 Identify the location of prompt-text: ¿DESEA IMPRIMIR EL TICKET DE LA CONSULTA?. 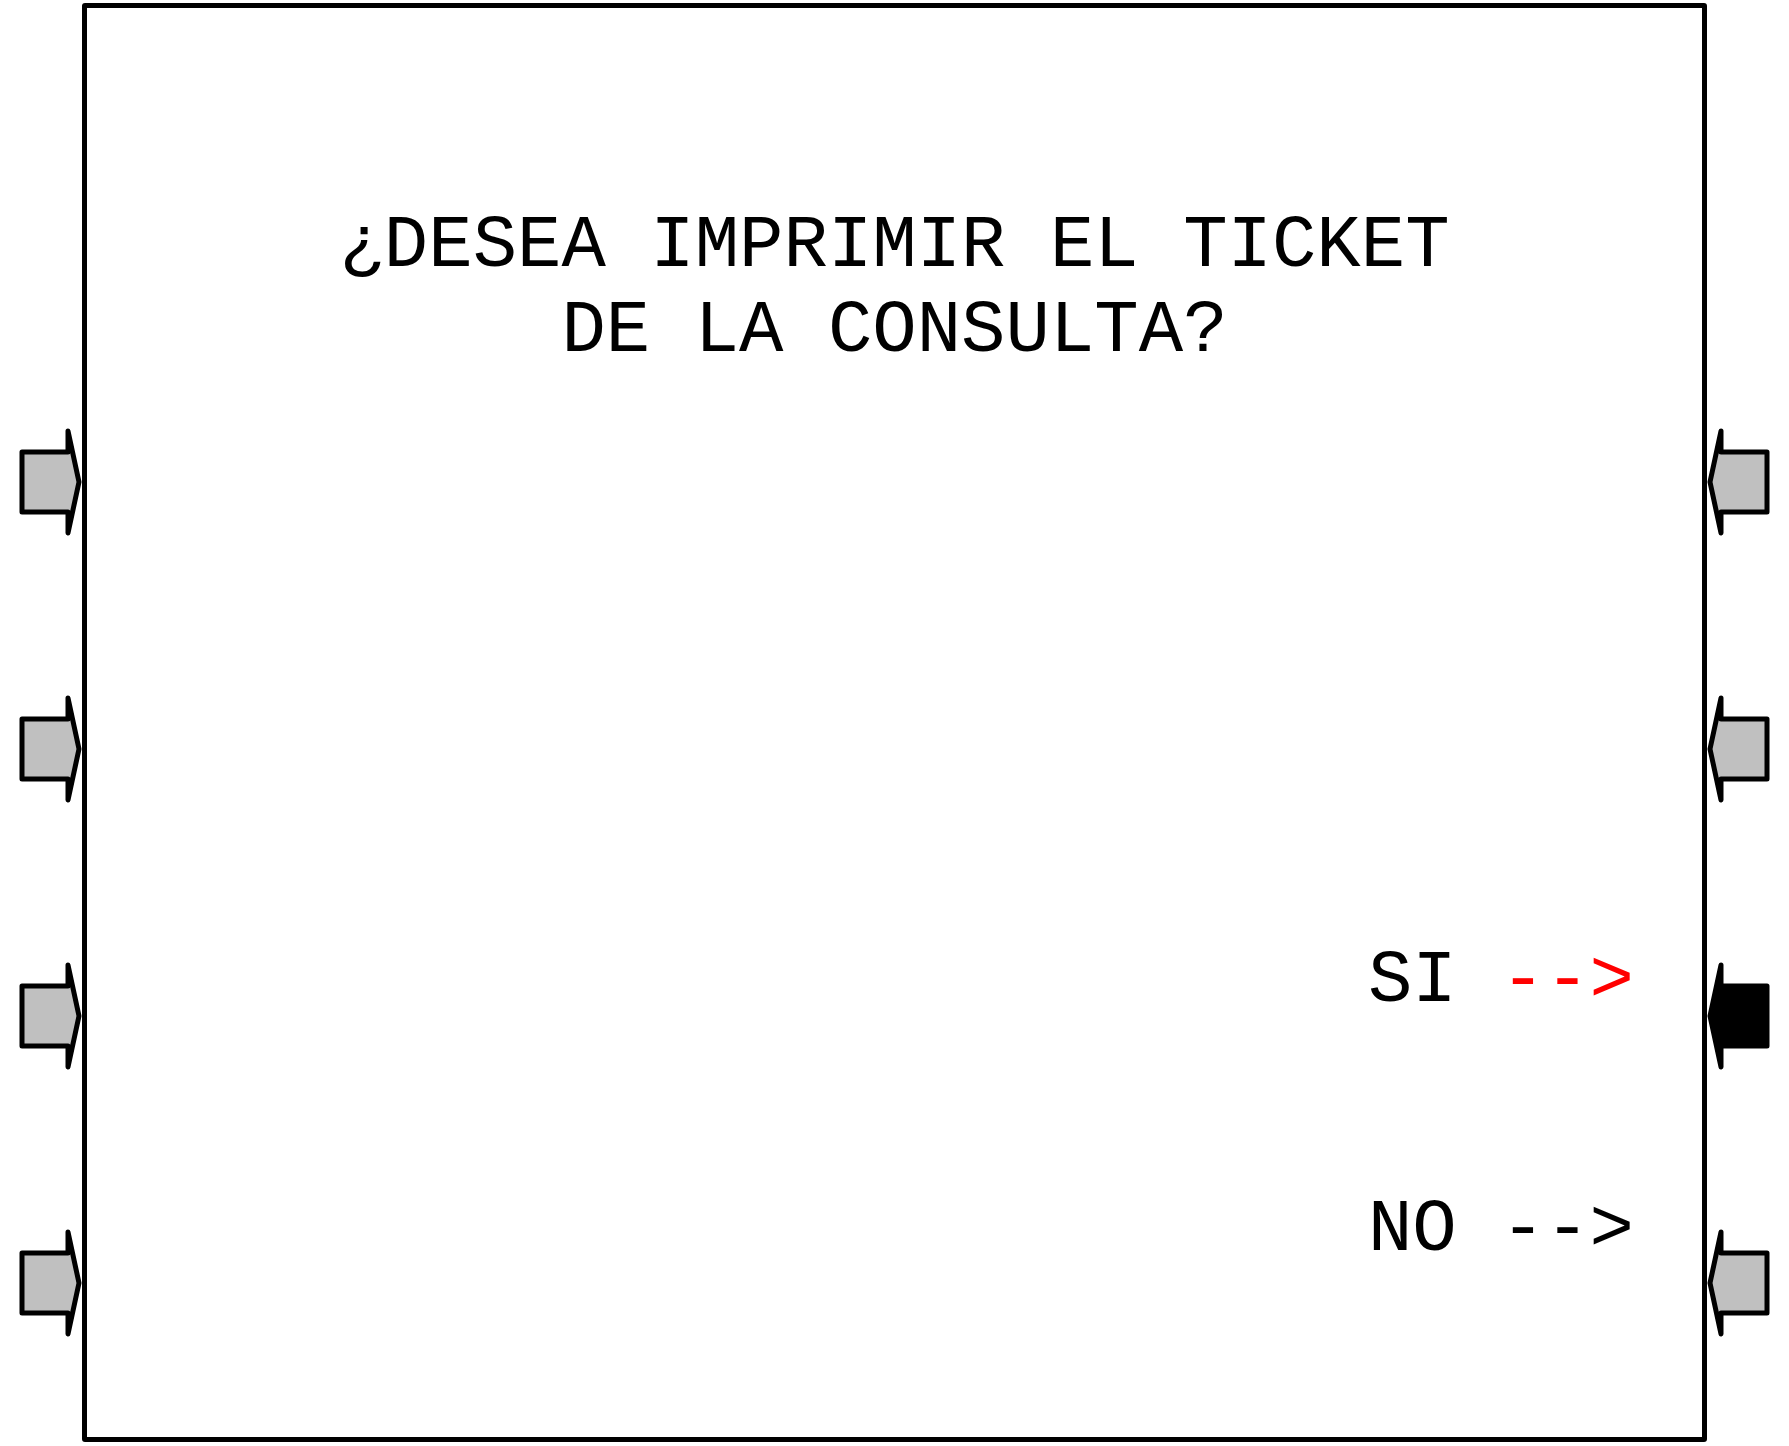
(894, 289).